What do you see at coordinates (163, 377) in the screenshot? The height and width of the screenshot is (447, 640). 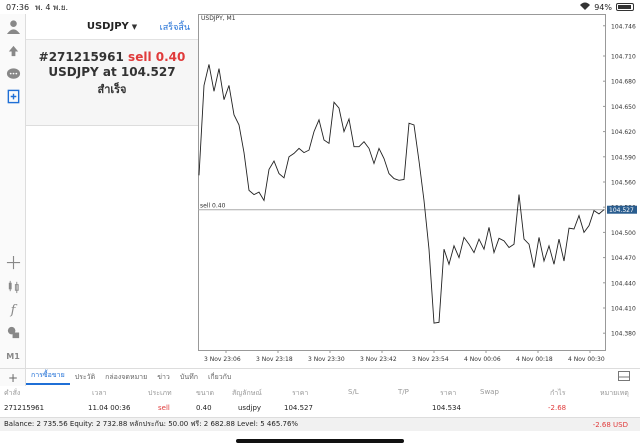 I see `tab-news: ข่าว` at bounding box center [163, 377].